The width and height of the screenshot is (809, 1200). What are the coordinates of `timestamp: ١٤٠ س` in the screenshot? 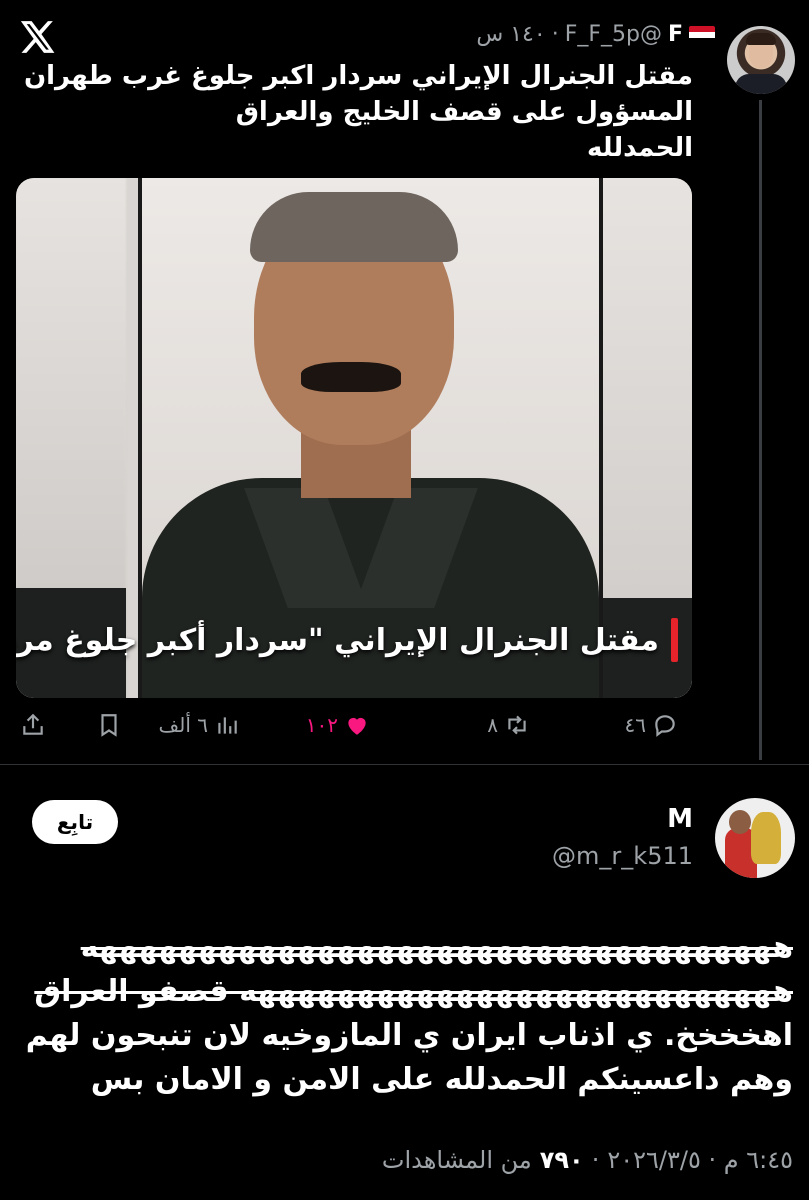 It's located at (510, 34).